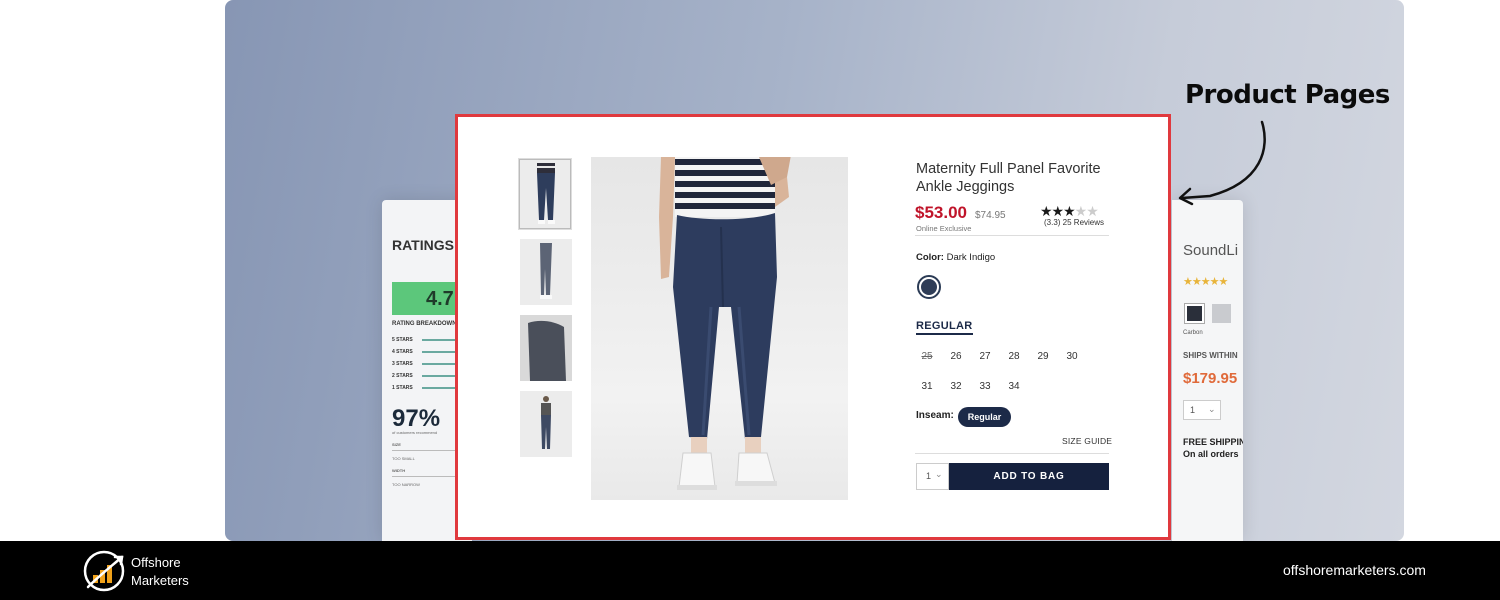 This screenshot has width=1500, height=600. What do you see at coordinates (399, 470) in the screenshot?
I see `width-label: WIDTH` at bounding box center [399, 470].